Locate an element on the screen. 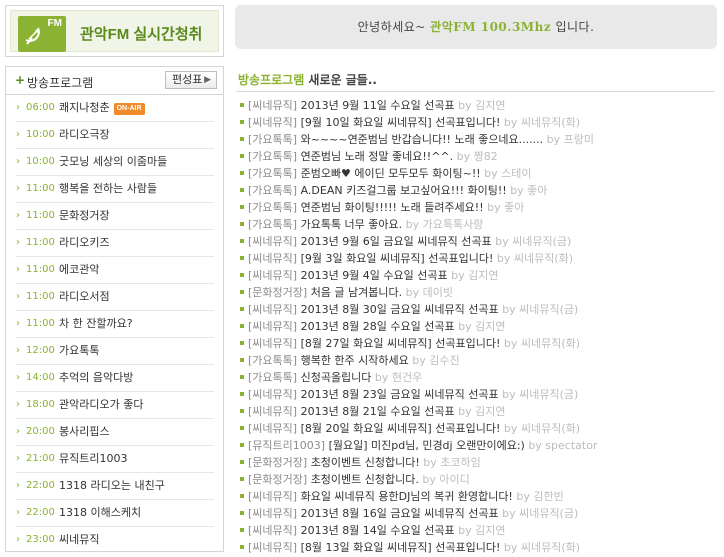  post-item: [씨네뮤직] 2013년 8월 14일 수요일 선곡표 by 김지연 is located at coordinates (480, 530).